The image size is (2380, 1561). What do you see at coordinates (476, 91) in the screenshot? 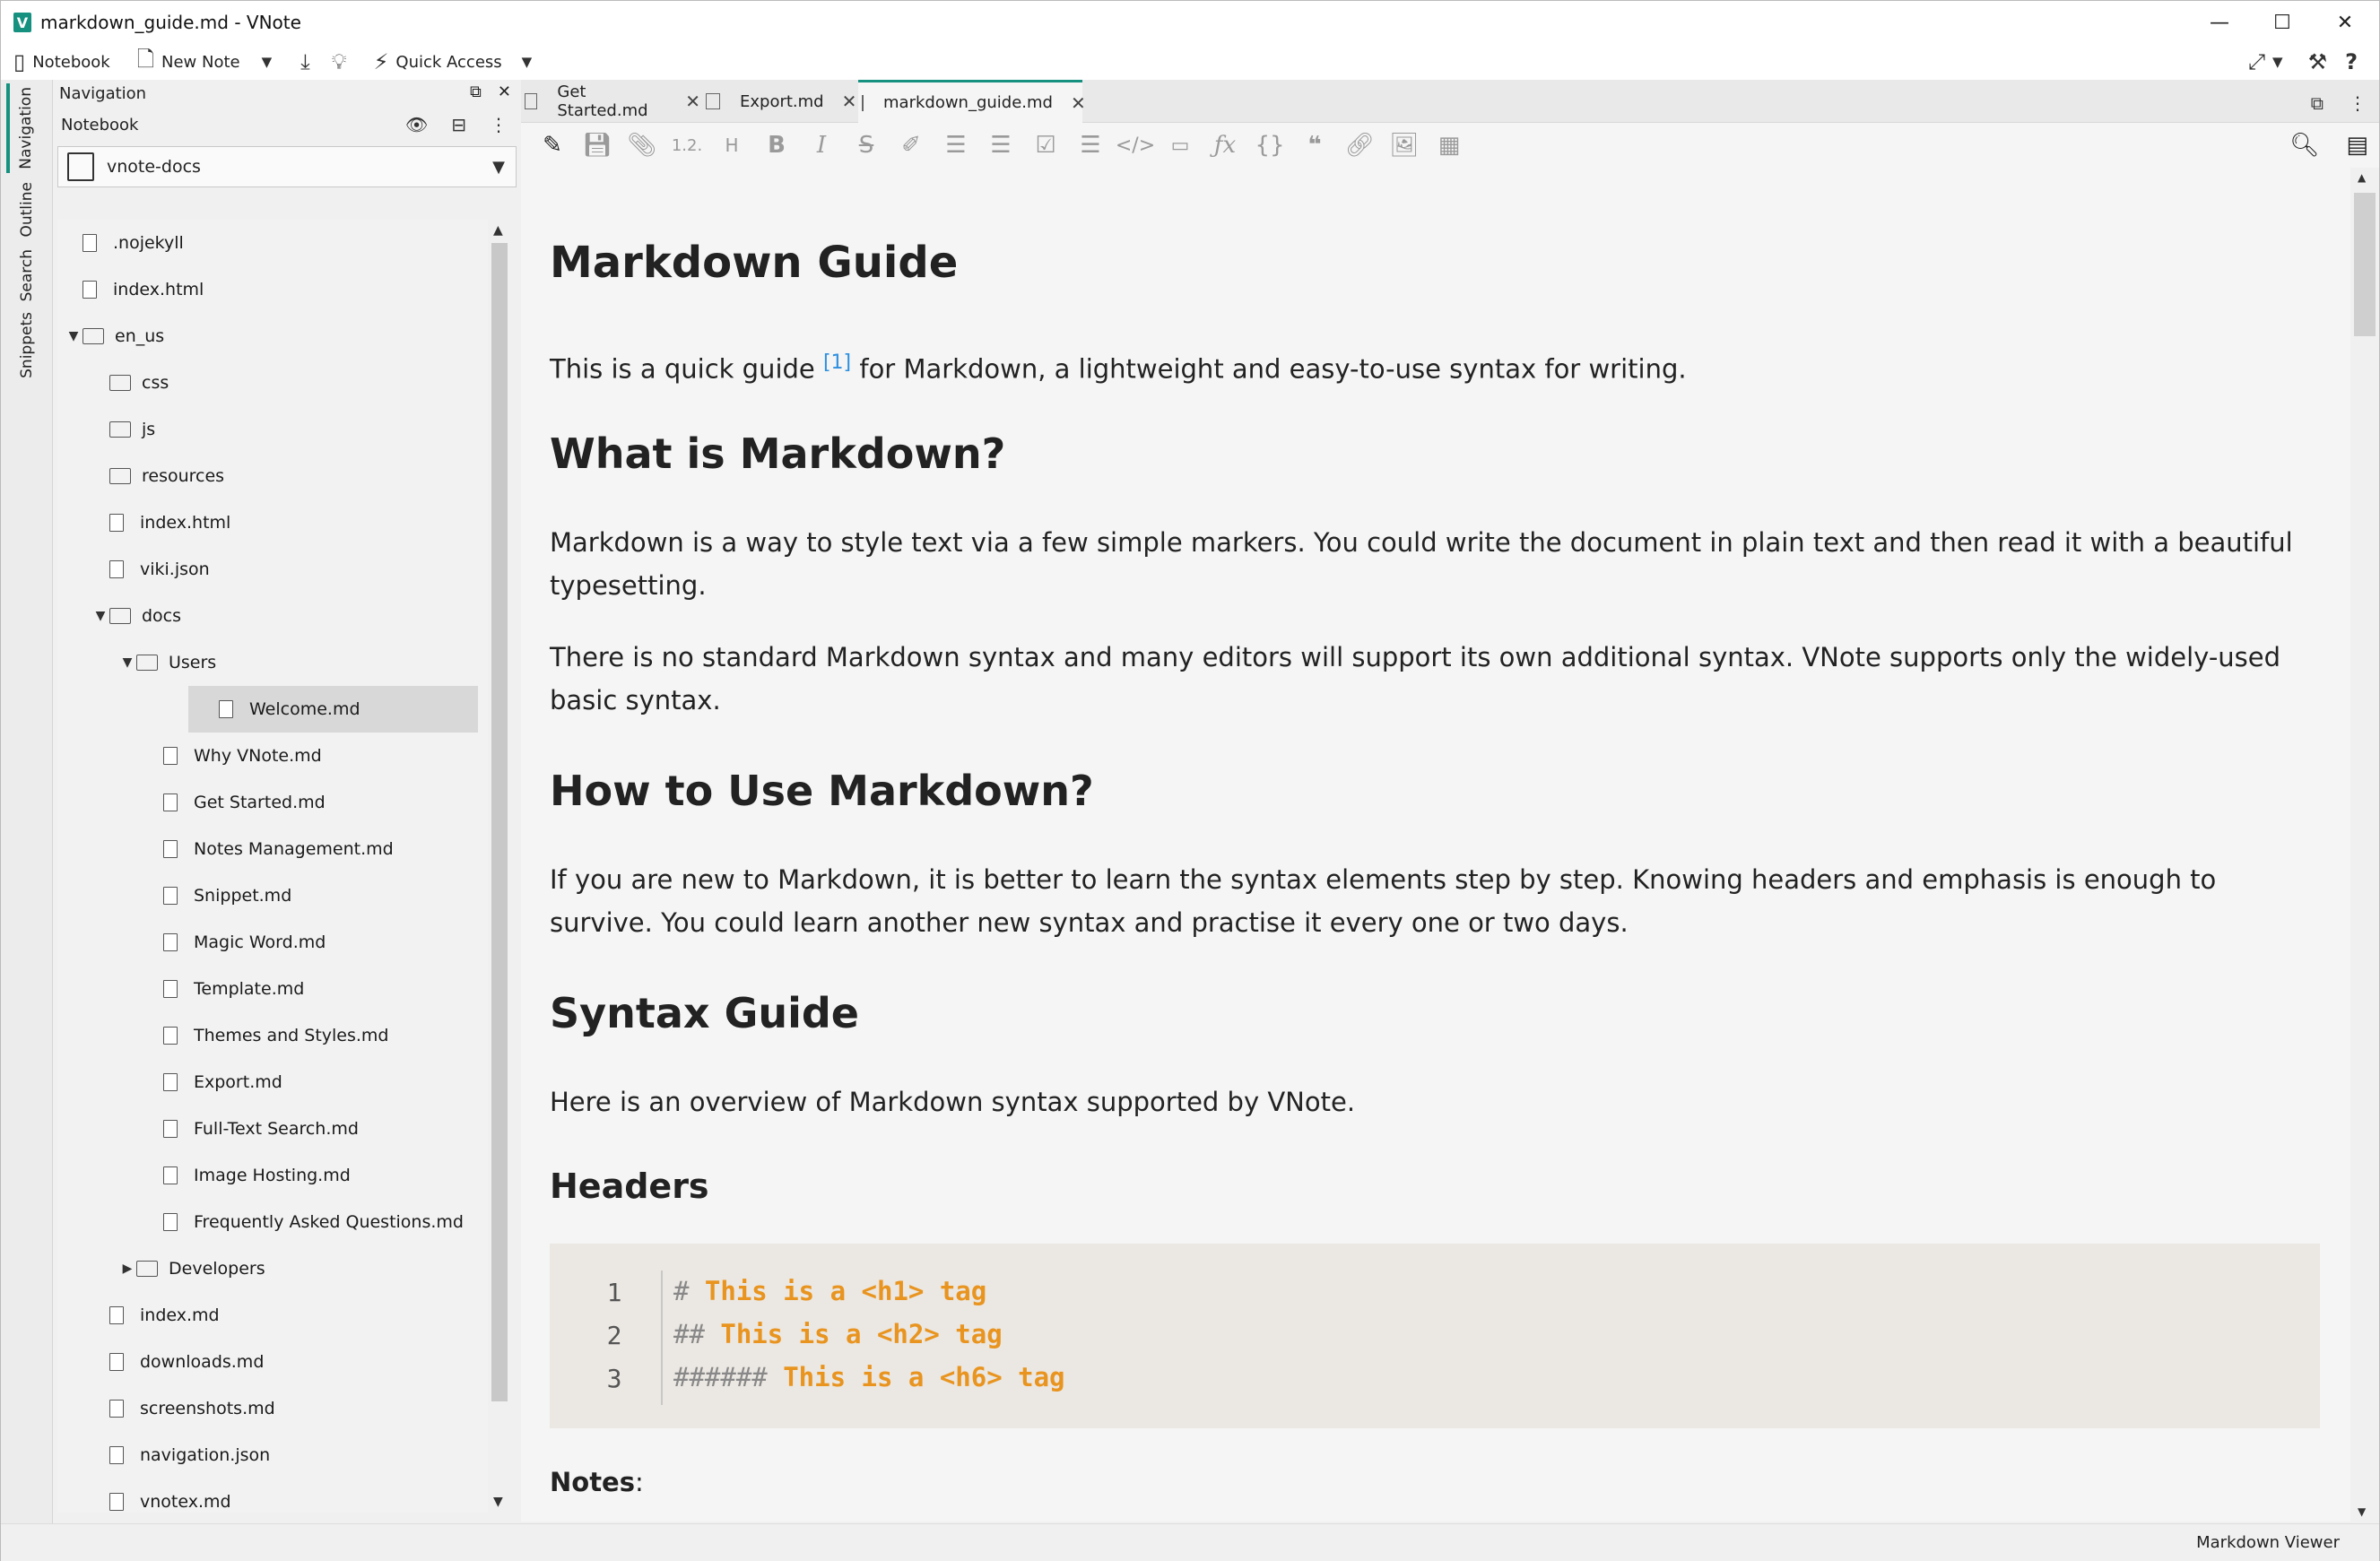
I see `float-panel-icon: ⧉` at bounding box center [476, 91].